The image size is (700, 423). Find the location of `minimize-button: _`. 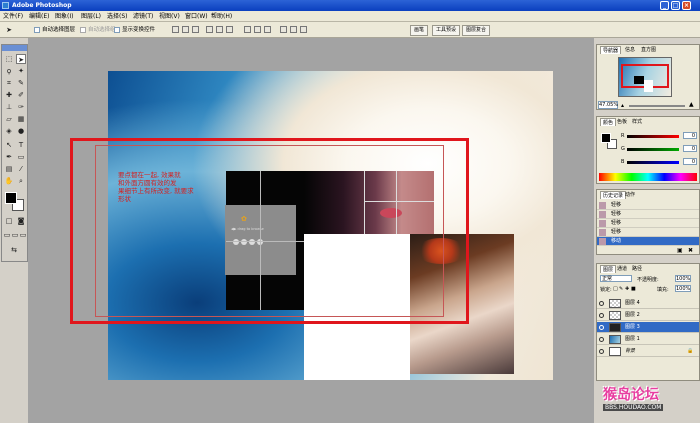

minimize-button: _ is located at coordinates (664, 5).